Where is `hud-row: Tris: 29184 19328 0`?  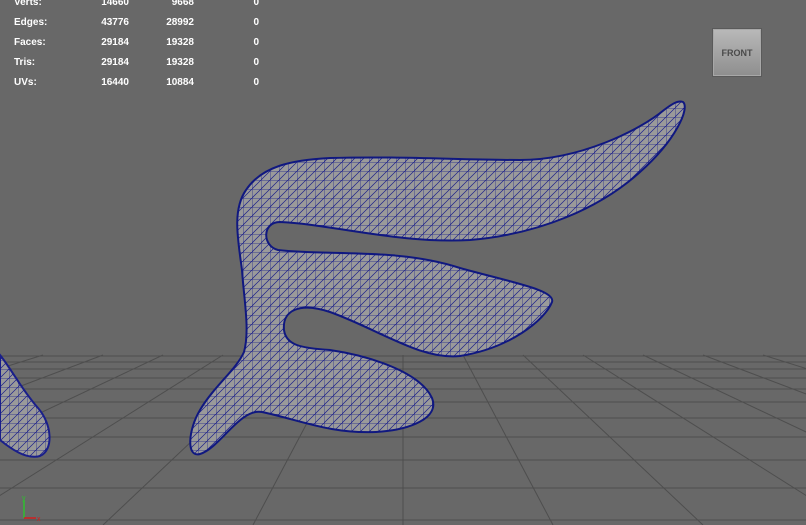 hud-row: Tris: 29184 19328 0 is located at coordinates (136, 63).